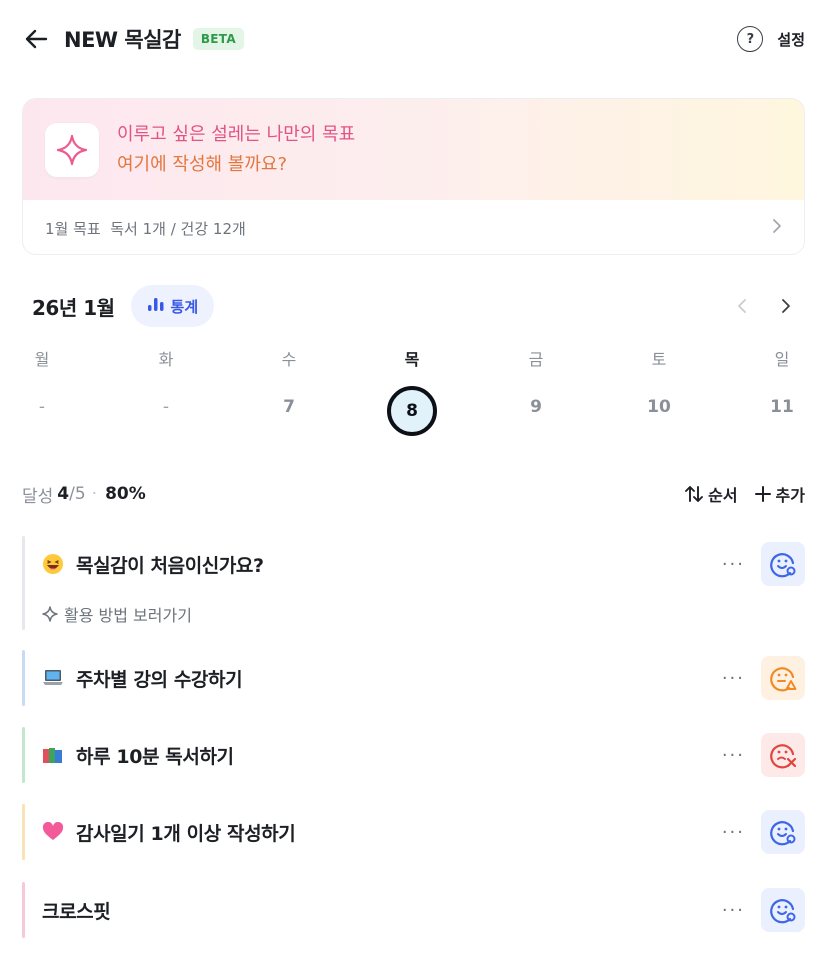 The image size is (827, 958). I want to click on day-name: 화, so click(166, 359).